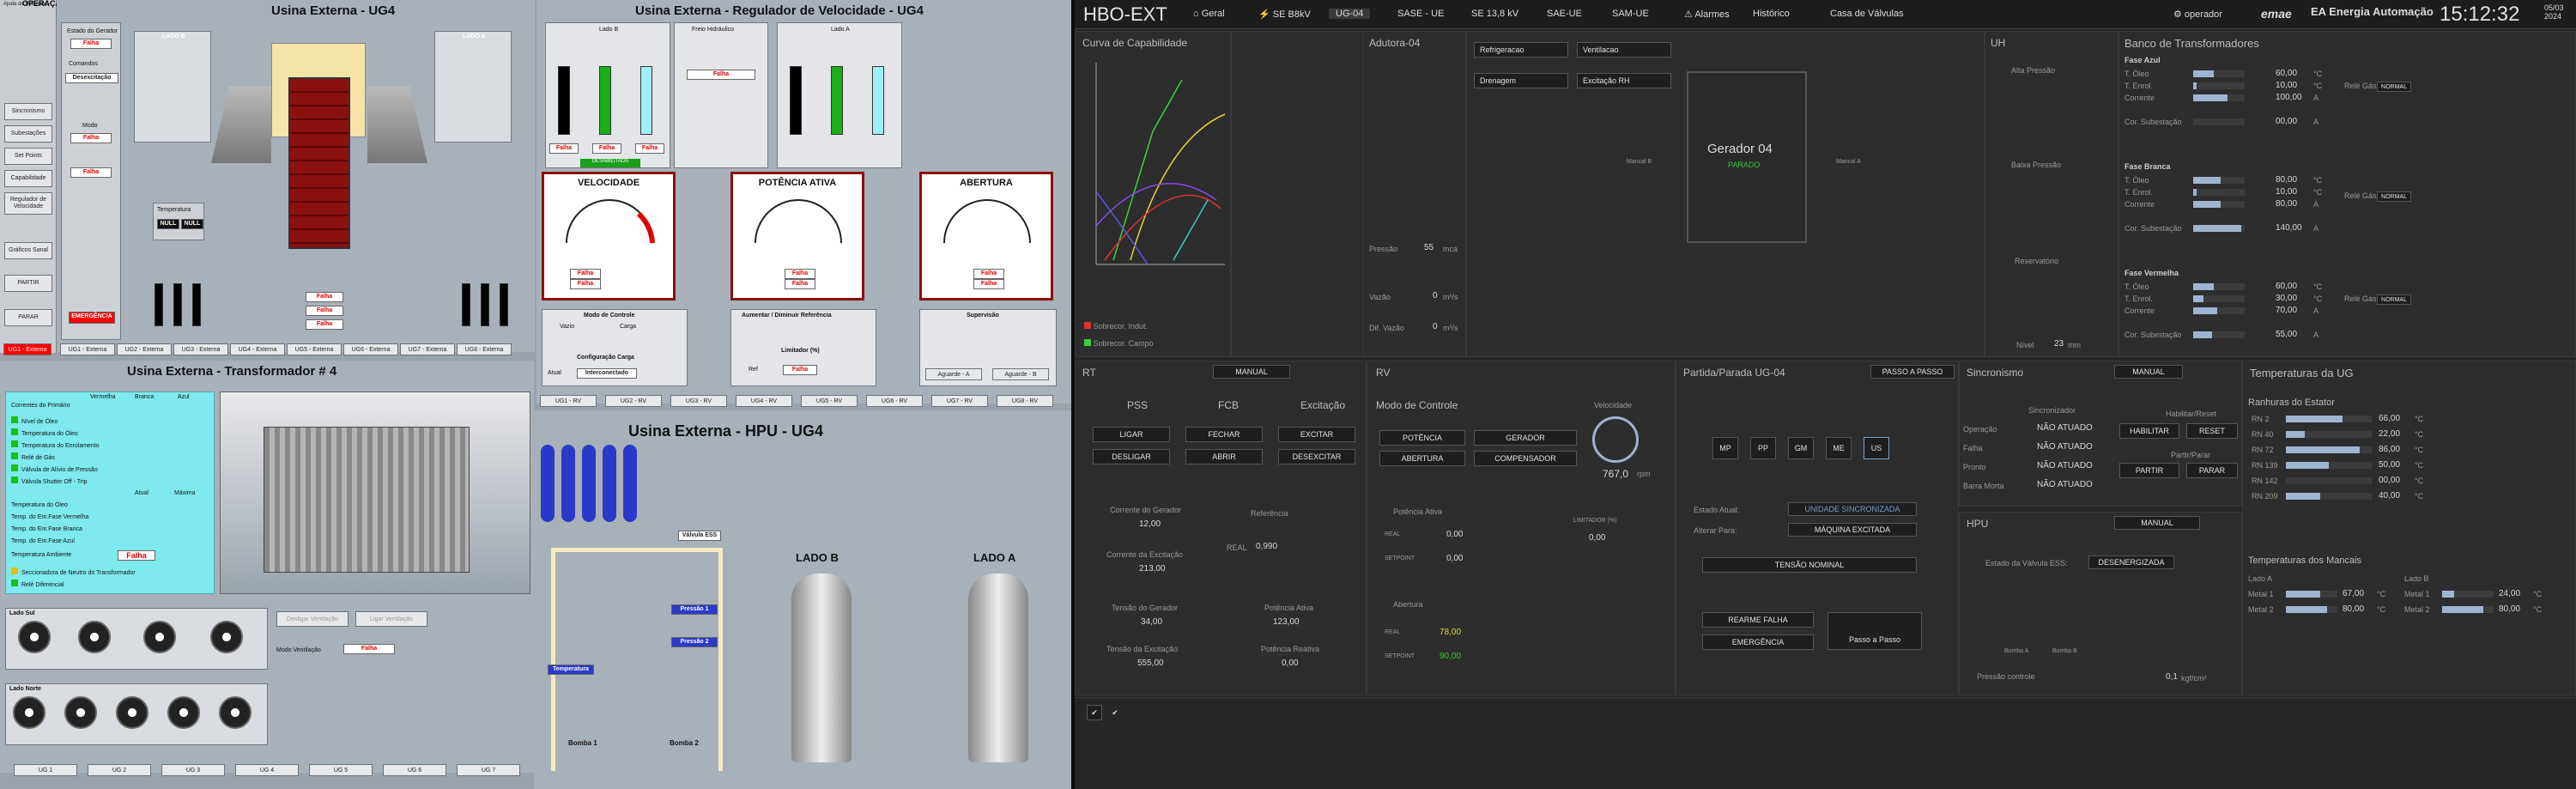 Image resolution: width=2576 pixels, height=789 pixels. What do you see at coordinates (184, 397) in the screenshot?
I see `hdr-azul: Azul` at bounding box center [184, 397].